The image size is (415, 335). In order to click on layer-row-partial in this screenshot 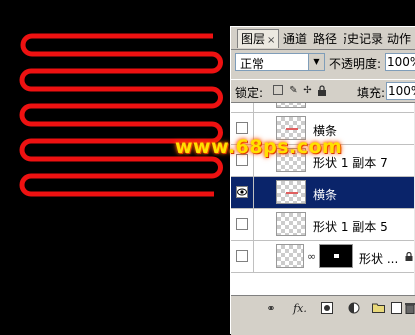, I will do `click(323, 108)`.